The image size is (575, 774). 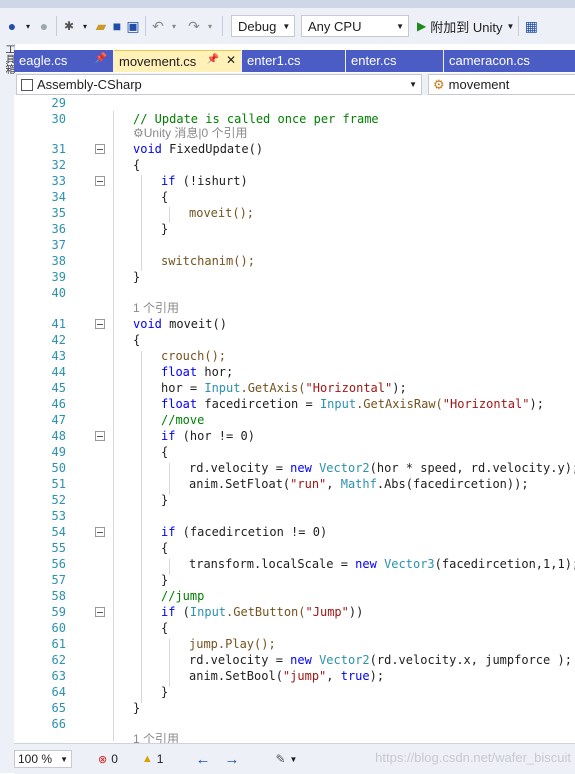 I want to click on line-number: 62, so click(x=58, y=660).